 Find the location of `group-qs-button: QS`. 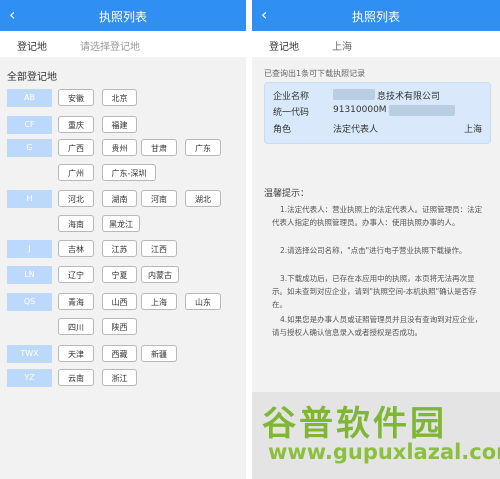

group-qs-button: QS is located at coordinates (29, 302).